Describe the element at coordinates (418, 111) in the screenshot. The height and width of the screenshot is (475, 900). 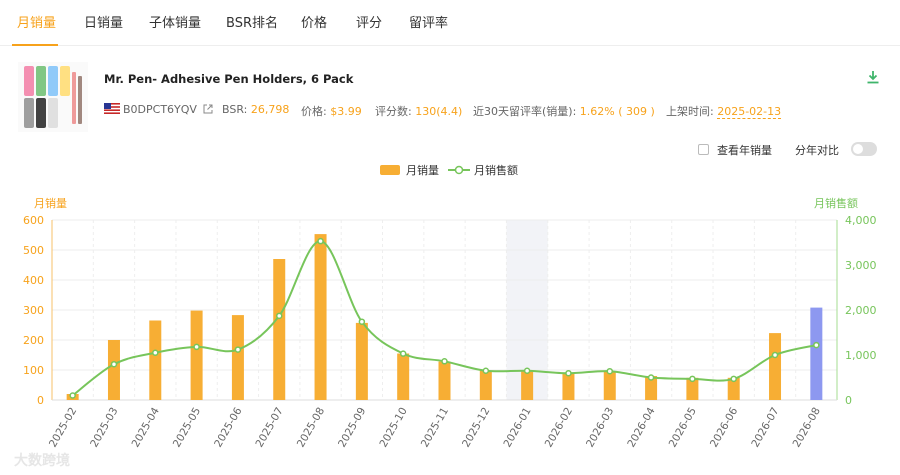
I see `rating-group: 评分数: 130(4.4)` at that location.